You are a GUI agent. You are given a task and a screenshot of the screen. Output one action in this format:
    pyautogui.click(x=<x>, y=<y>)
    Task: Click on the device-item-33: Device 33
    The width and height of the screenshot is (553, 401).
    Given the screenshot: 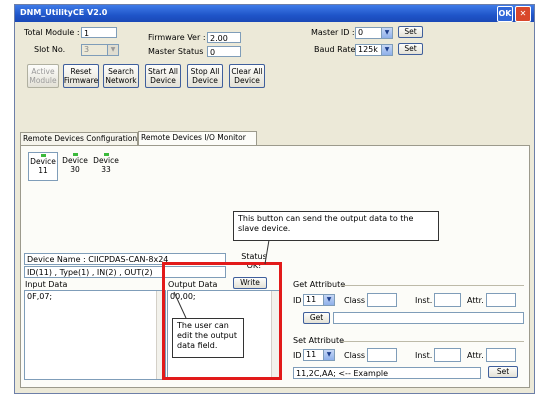 What is the action you would take?
    pyautogui.click(x=106, y=165)
    